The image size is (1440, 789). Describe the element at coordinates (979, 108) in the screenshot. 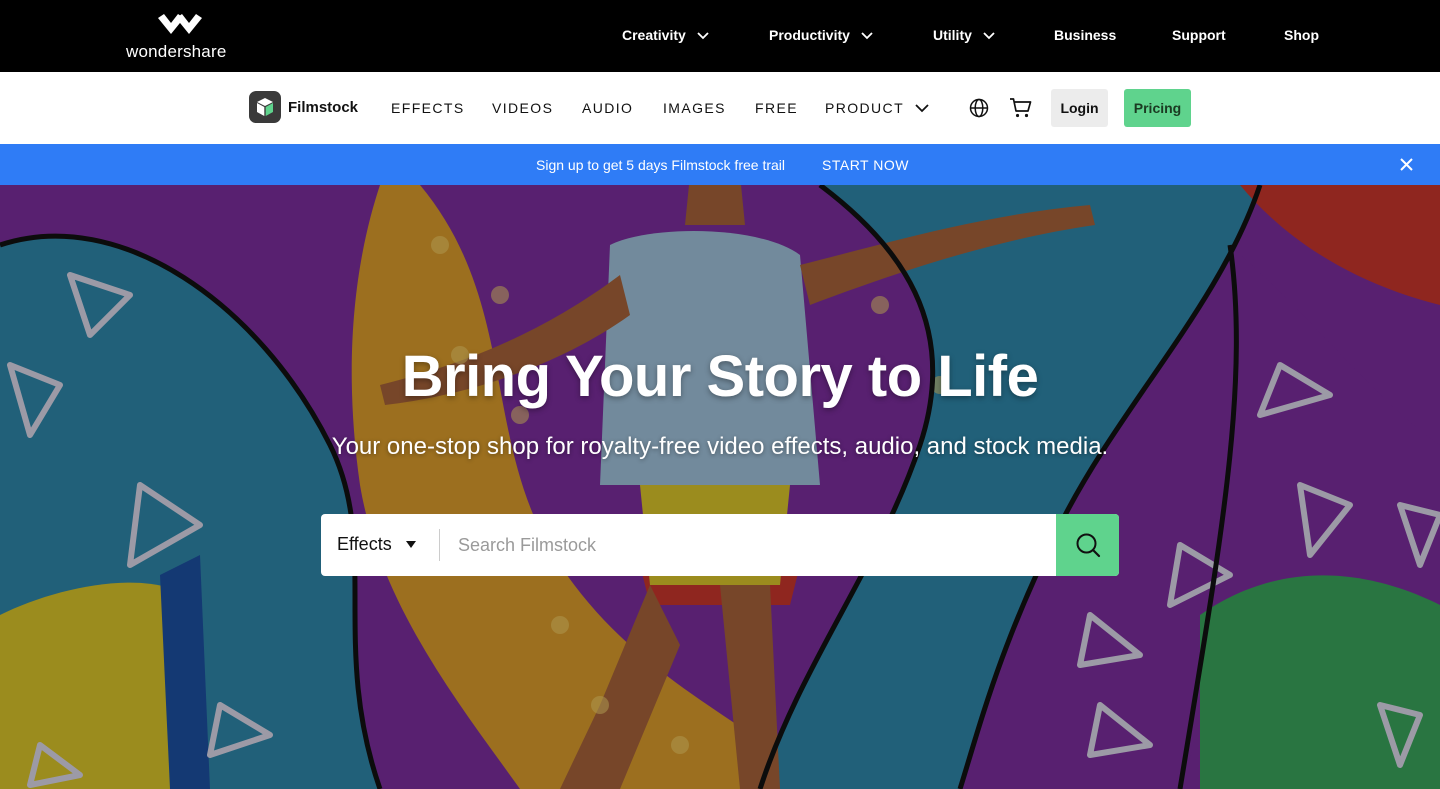

I see `globe-icon` at that location.